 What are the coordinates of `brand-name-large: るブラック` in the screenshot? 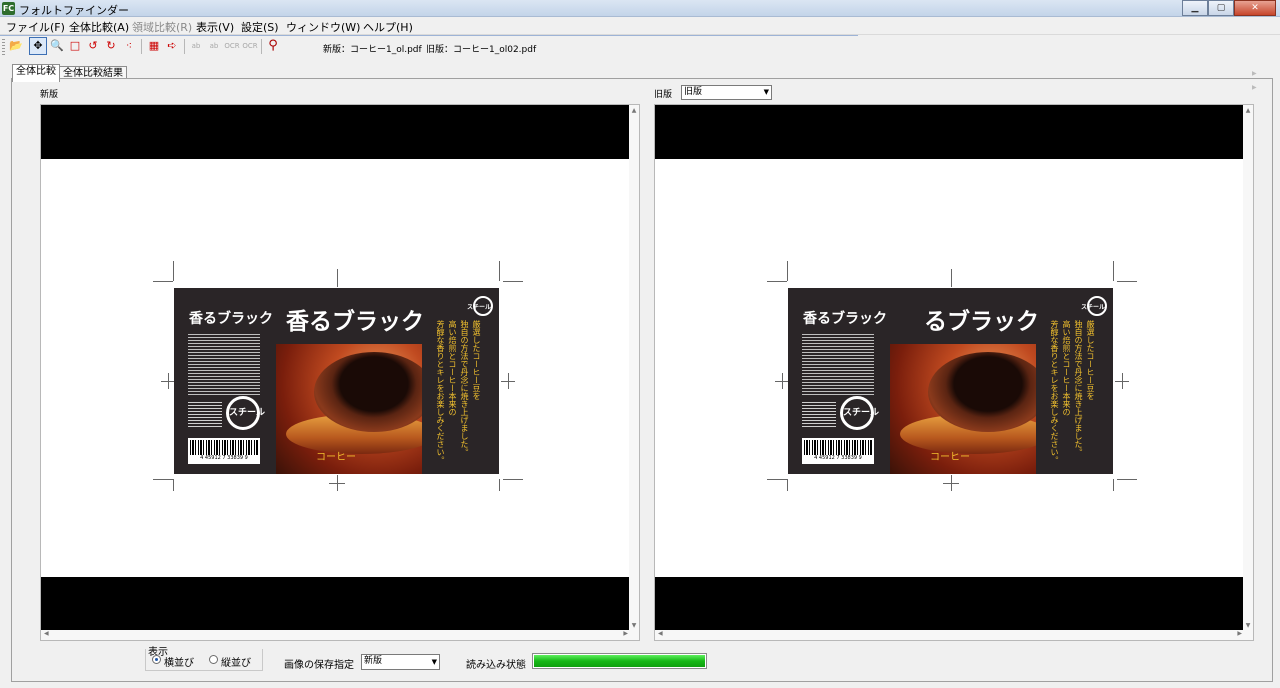 It's located at (981, 321).